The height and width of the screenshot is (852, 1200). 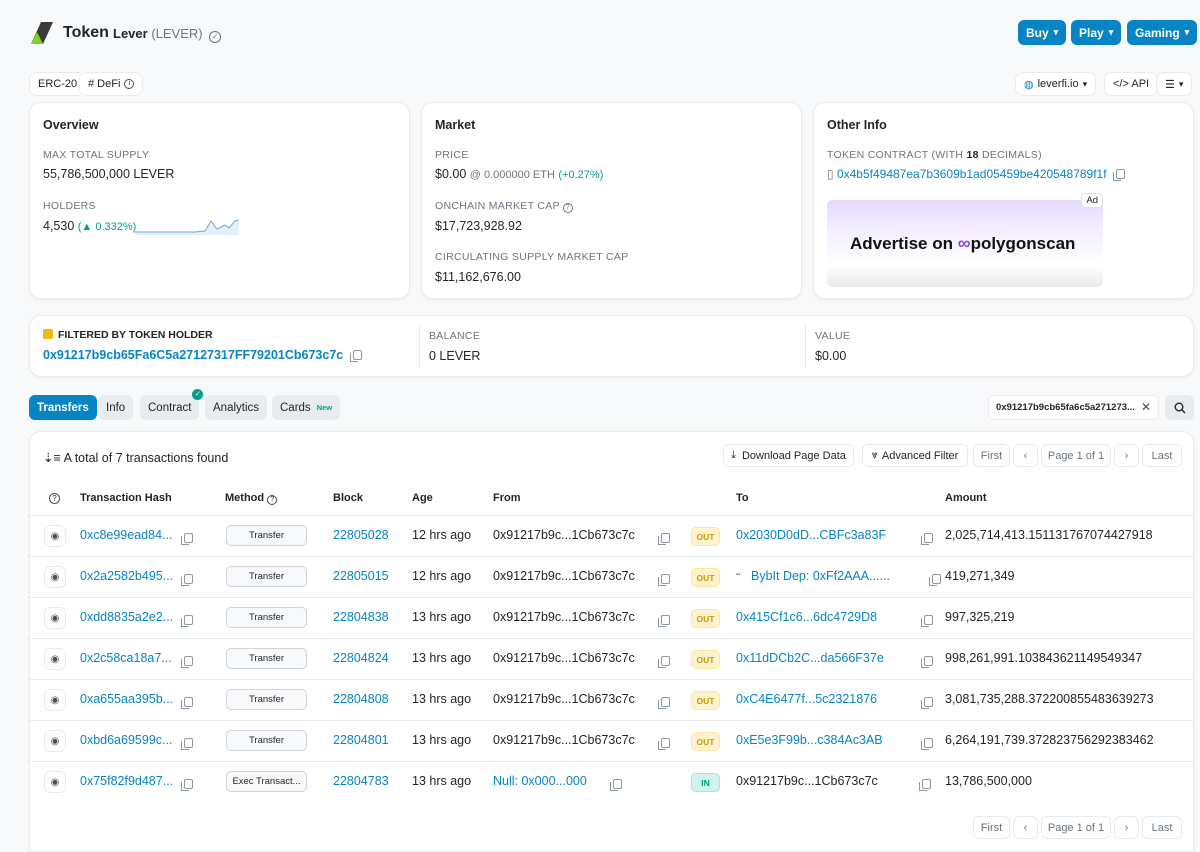 What do you see at coordinates (1179, 407) in the screenshot?
I see `search-button` at bounding box center [1179, 407].